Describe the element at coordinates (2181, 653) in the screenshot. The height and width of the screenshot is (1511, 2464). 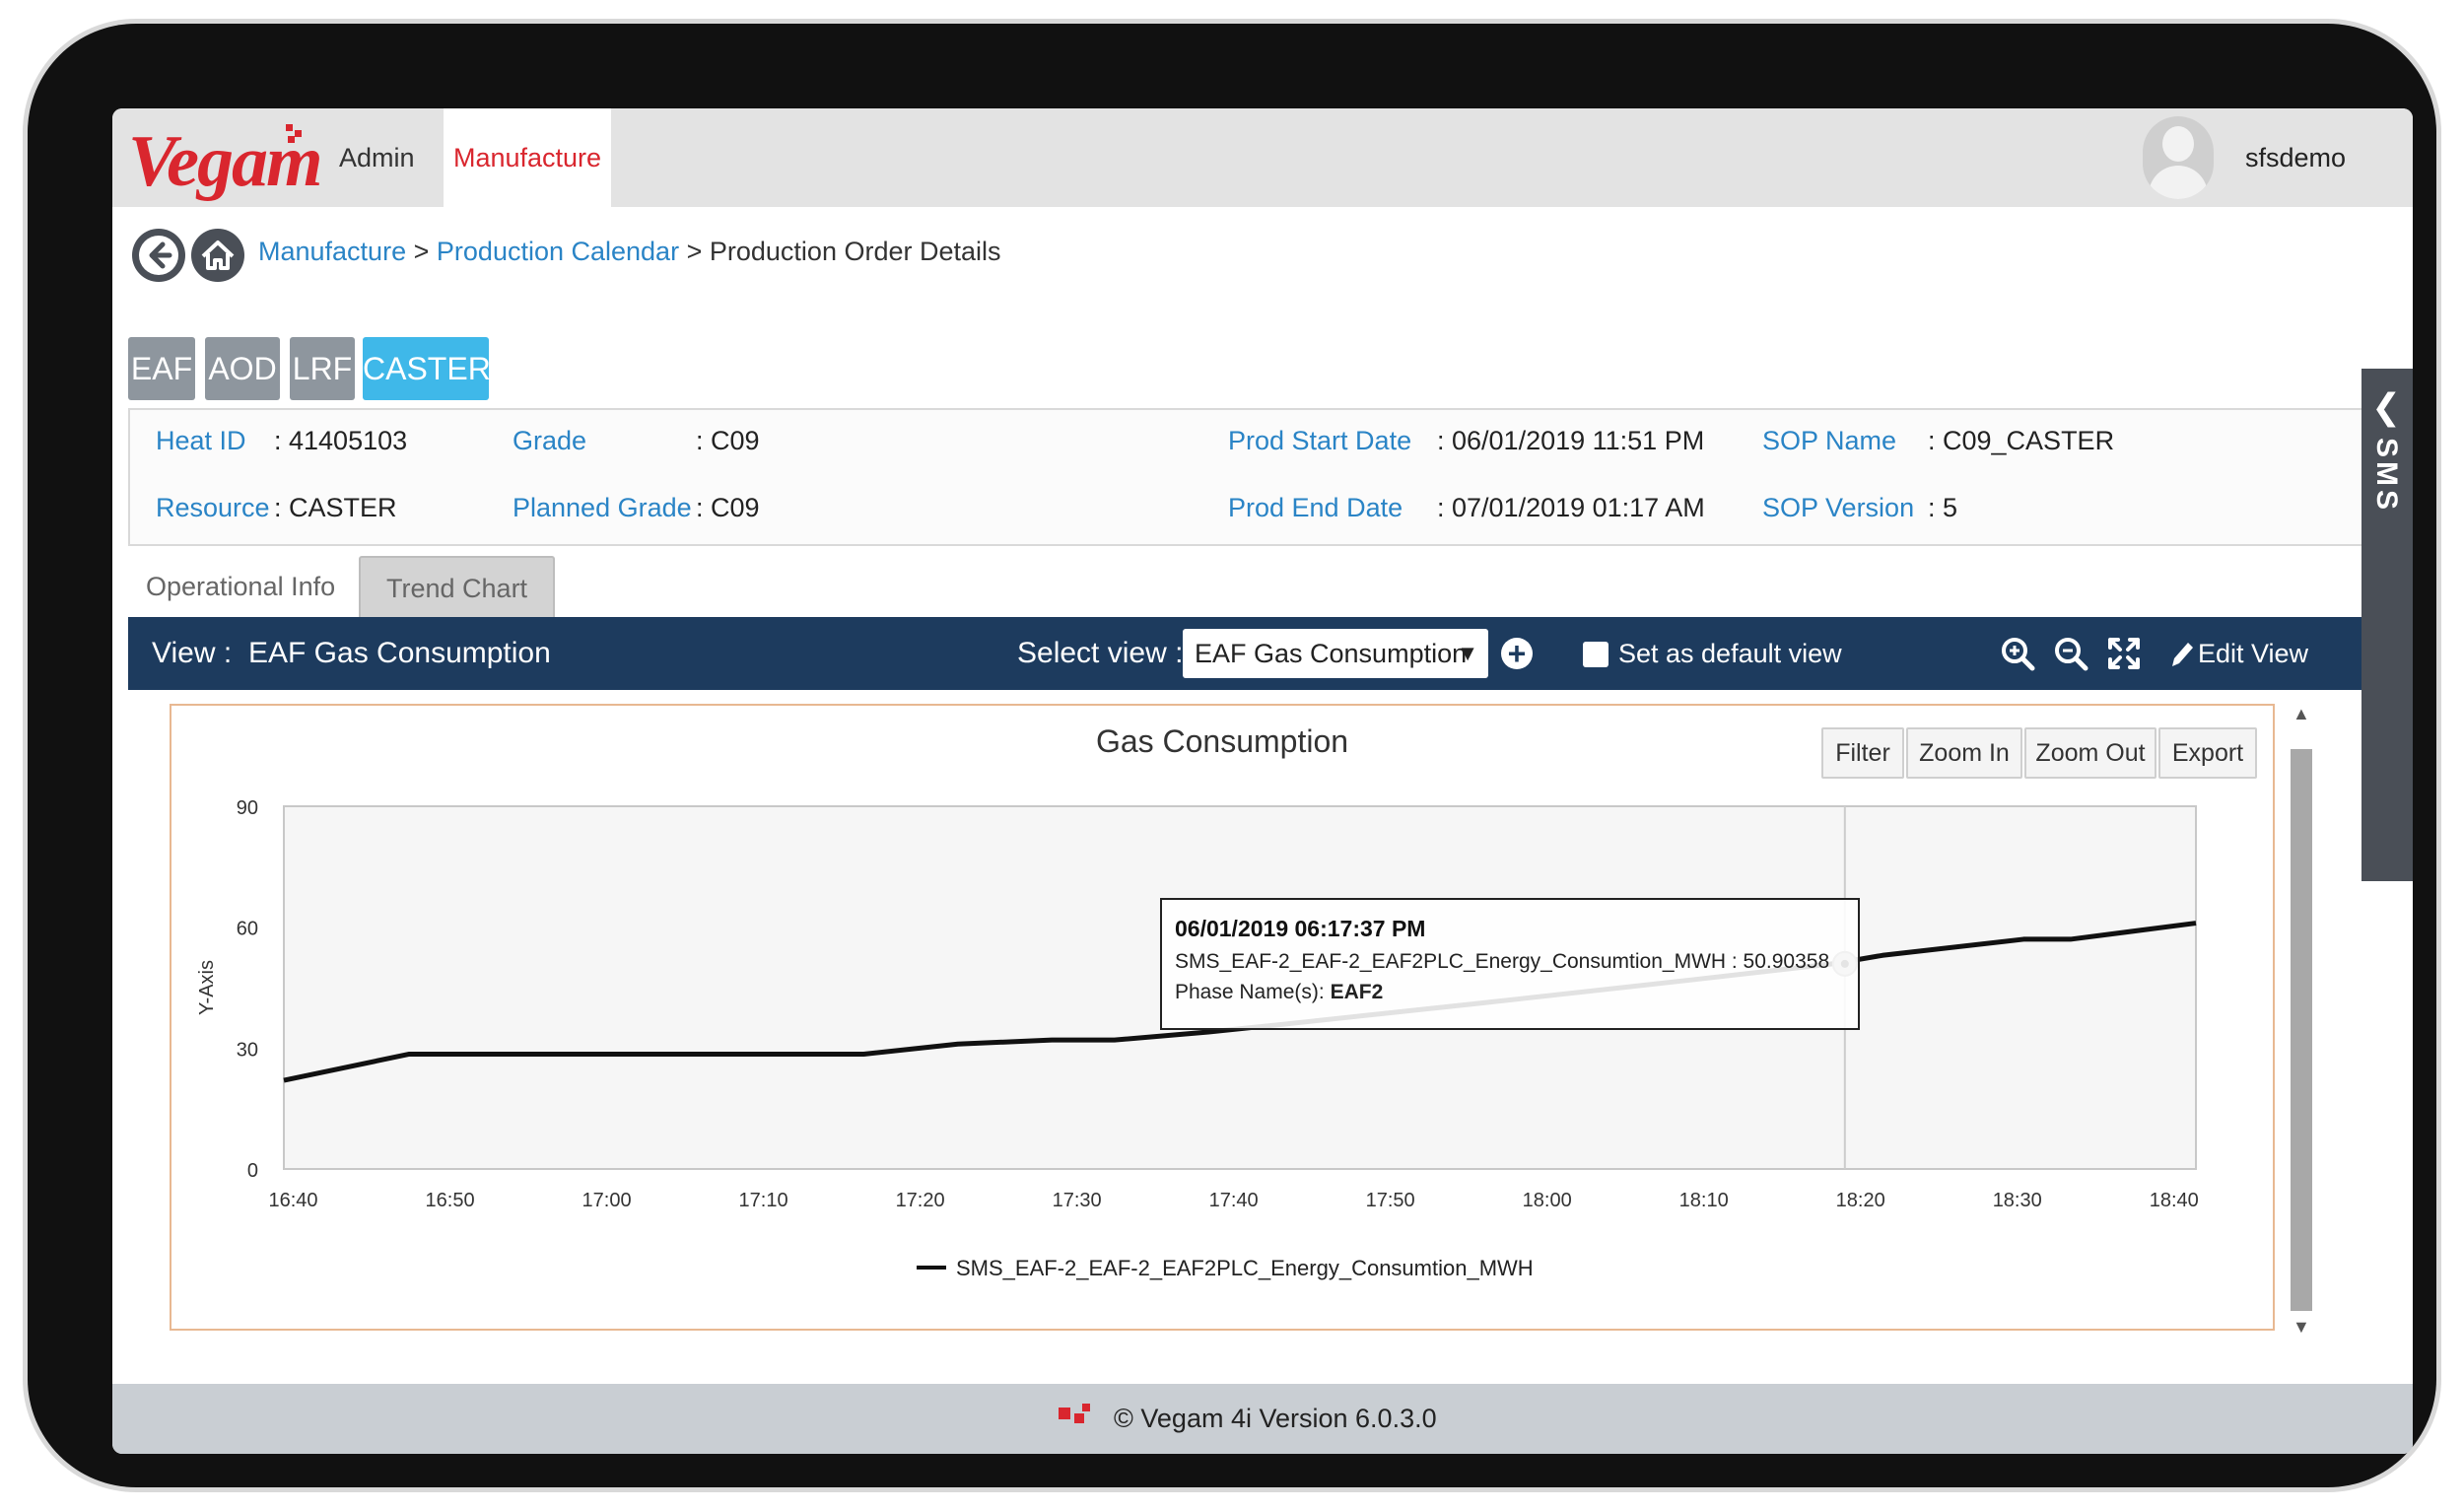
I see `pencil-icon` at that location.